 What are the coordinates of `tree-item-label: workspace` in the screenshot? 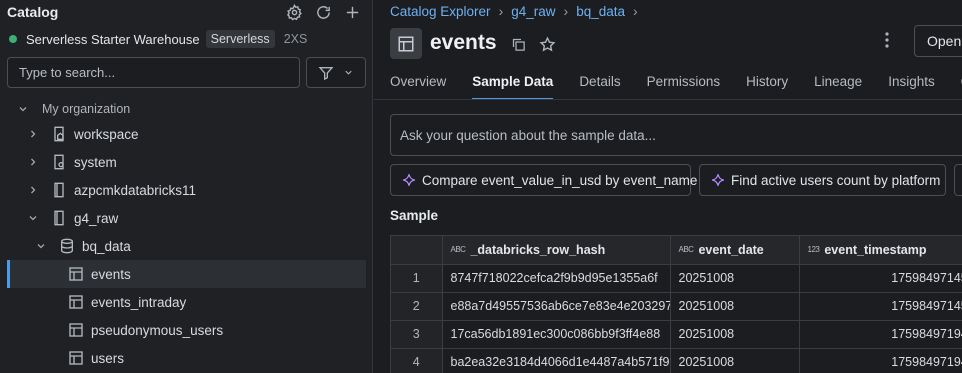 It's located at (106, 134).